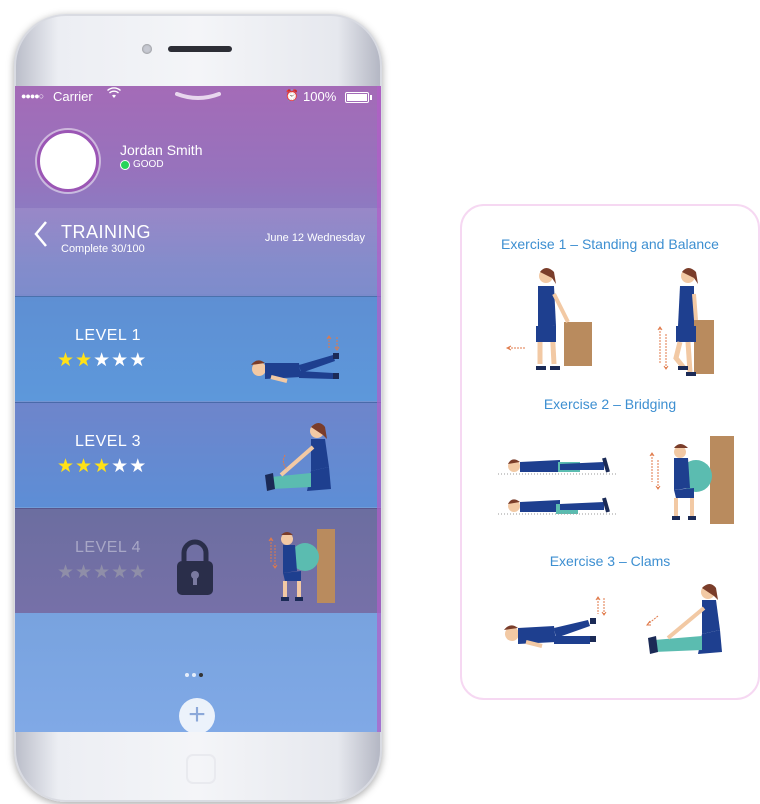 The height and width of the screenshot is (804, 760). What do you see at coordinates (195, 567) in the screenshot?
I see `lock-icon` at bounding box center [195, 567].